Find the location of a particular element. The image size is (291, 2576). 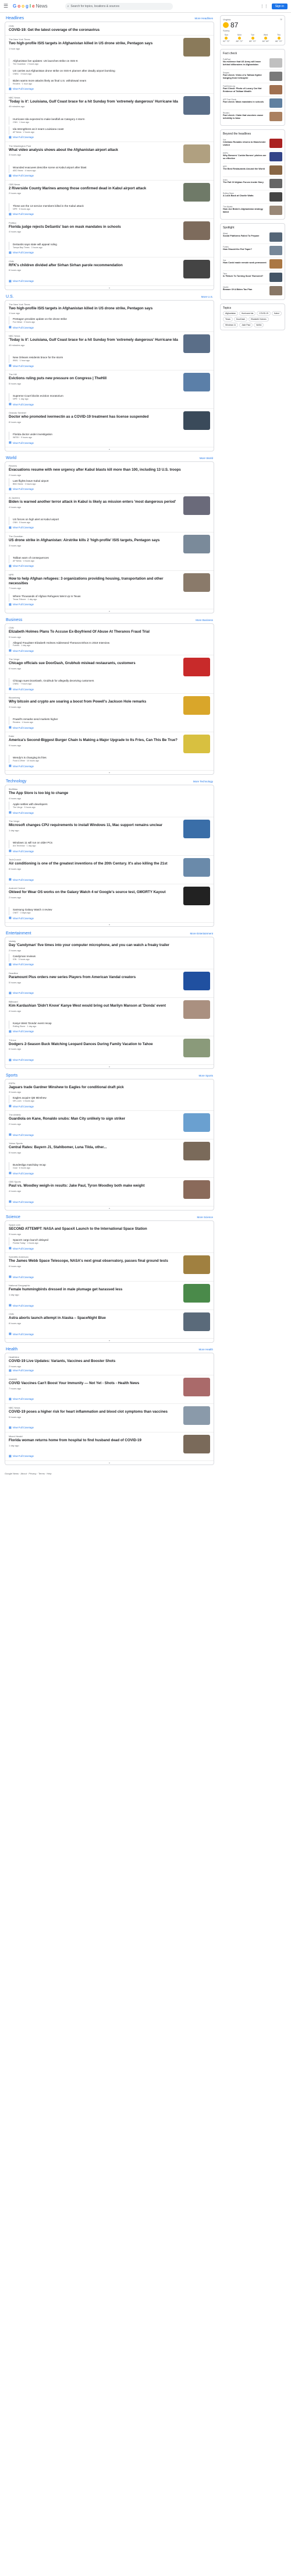

topic-chip: Windows 11 is located at coordinates (231, 325).